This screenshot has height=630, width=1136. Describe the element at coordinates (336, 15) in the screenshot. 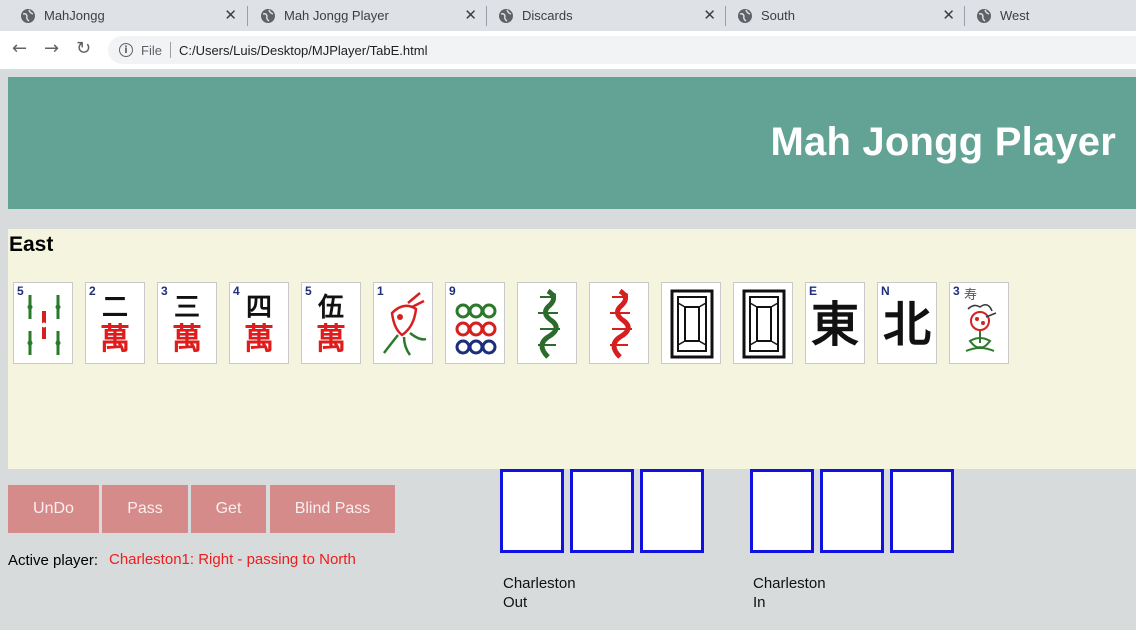

I see `tab-label: Mah Jongg Player` at that location.